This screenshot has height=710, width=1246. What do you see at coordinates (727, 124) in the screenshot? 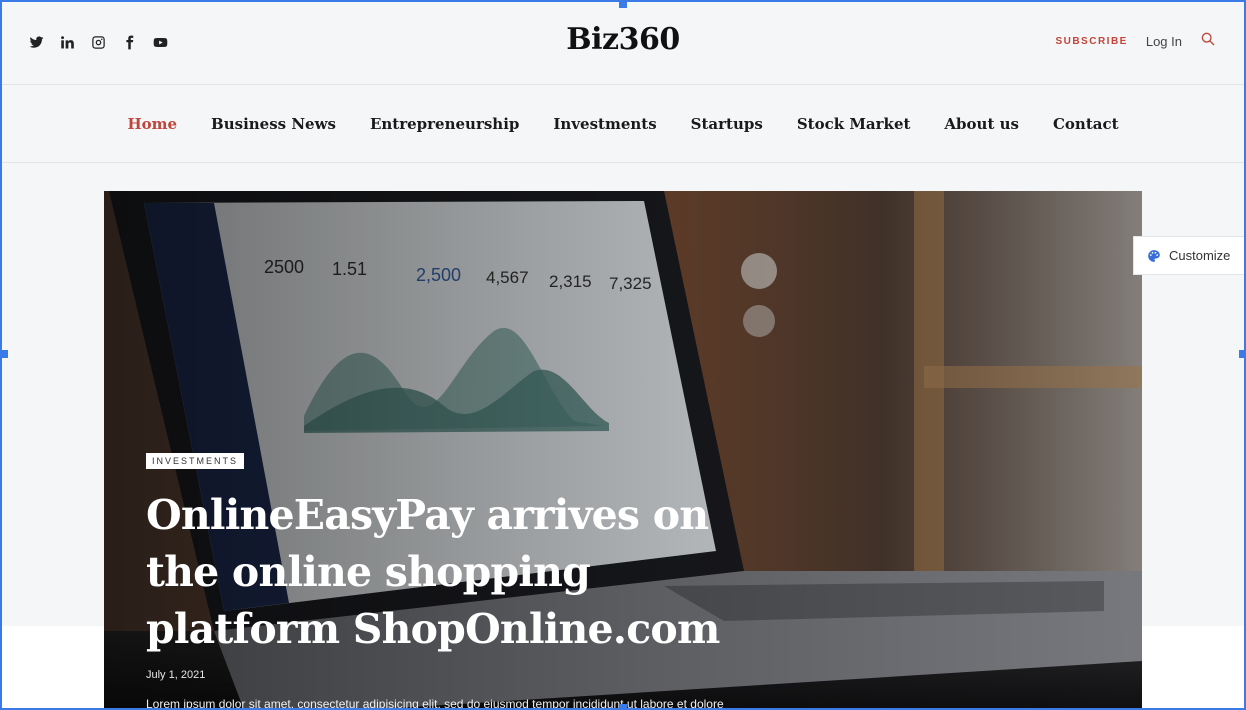
I see `nav-item-startups: Startups` at bounding box center [727, 124].